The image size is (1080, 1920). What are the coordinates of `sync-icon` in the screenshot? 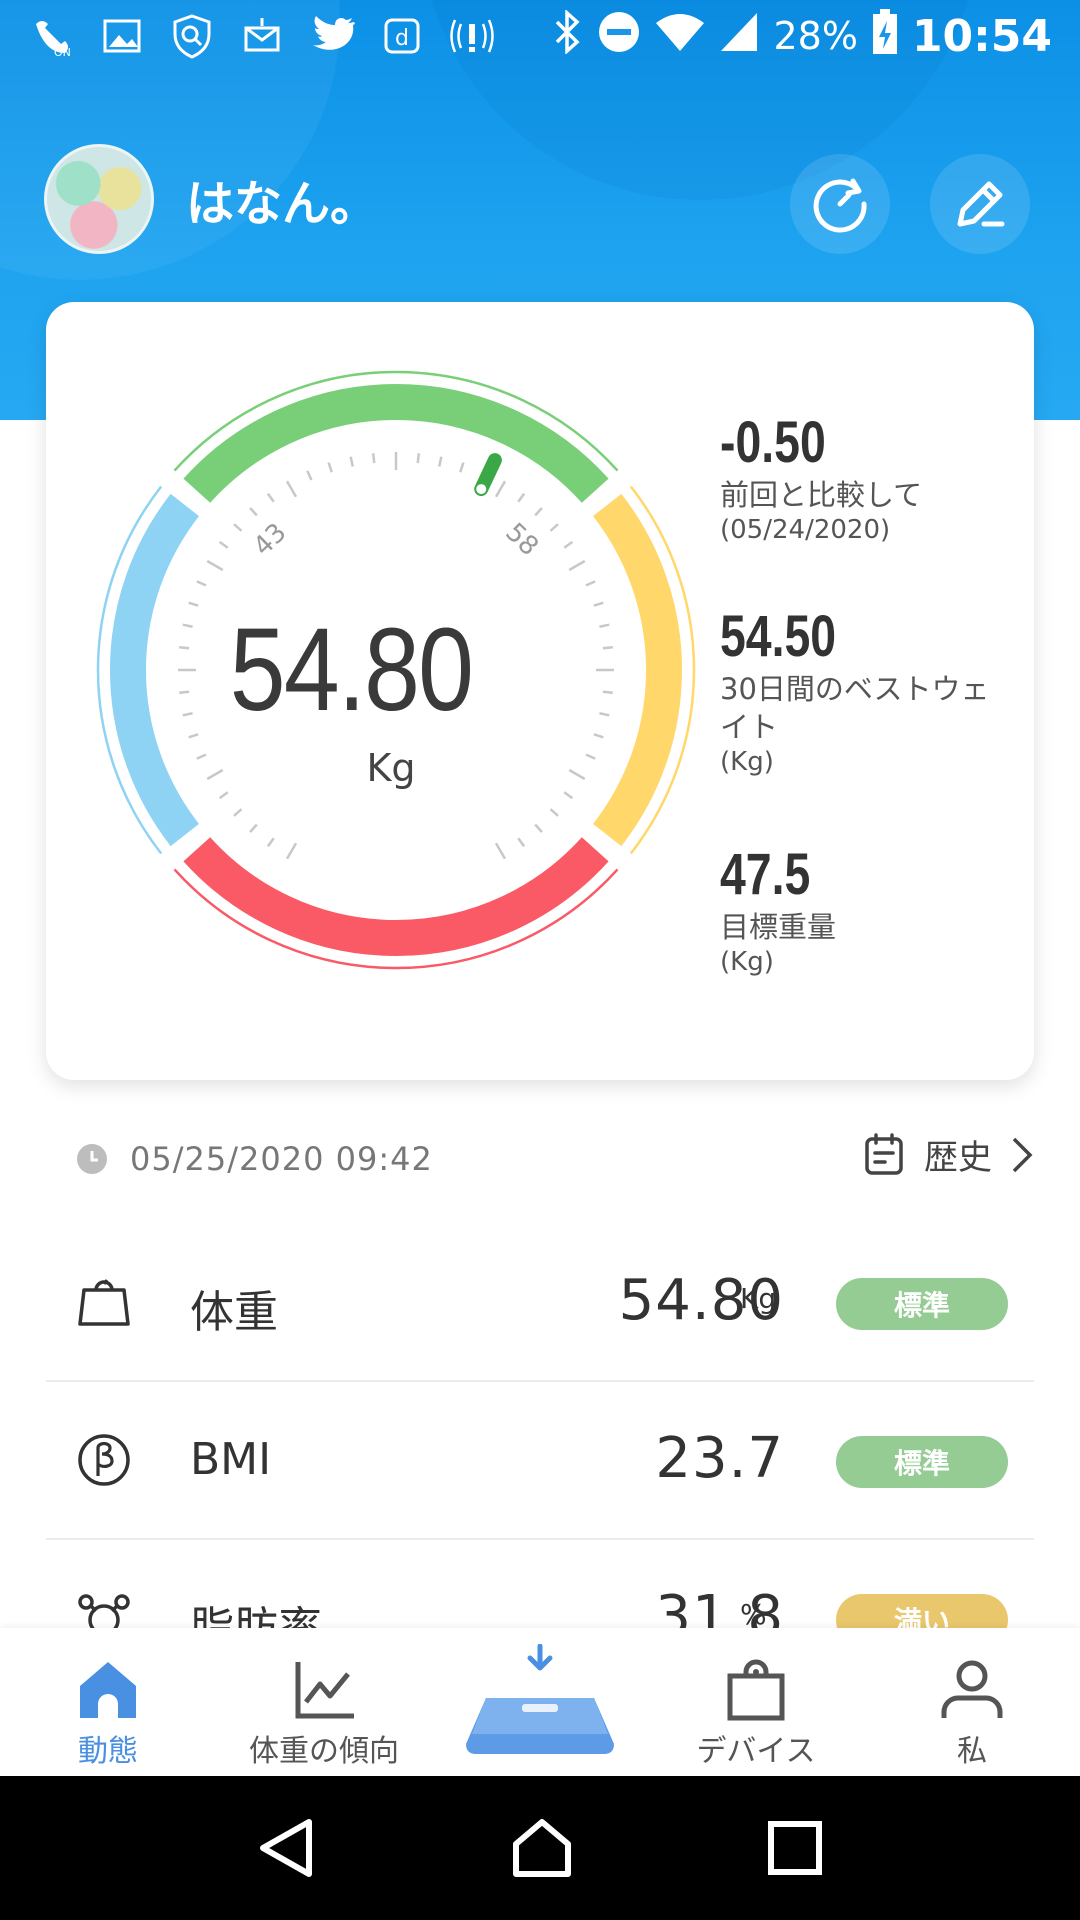 It's located at (840, 205).